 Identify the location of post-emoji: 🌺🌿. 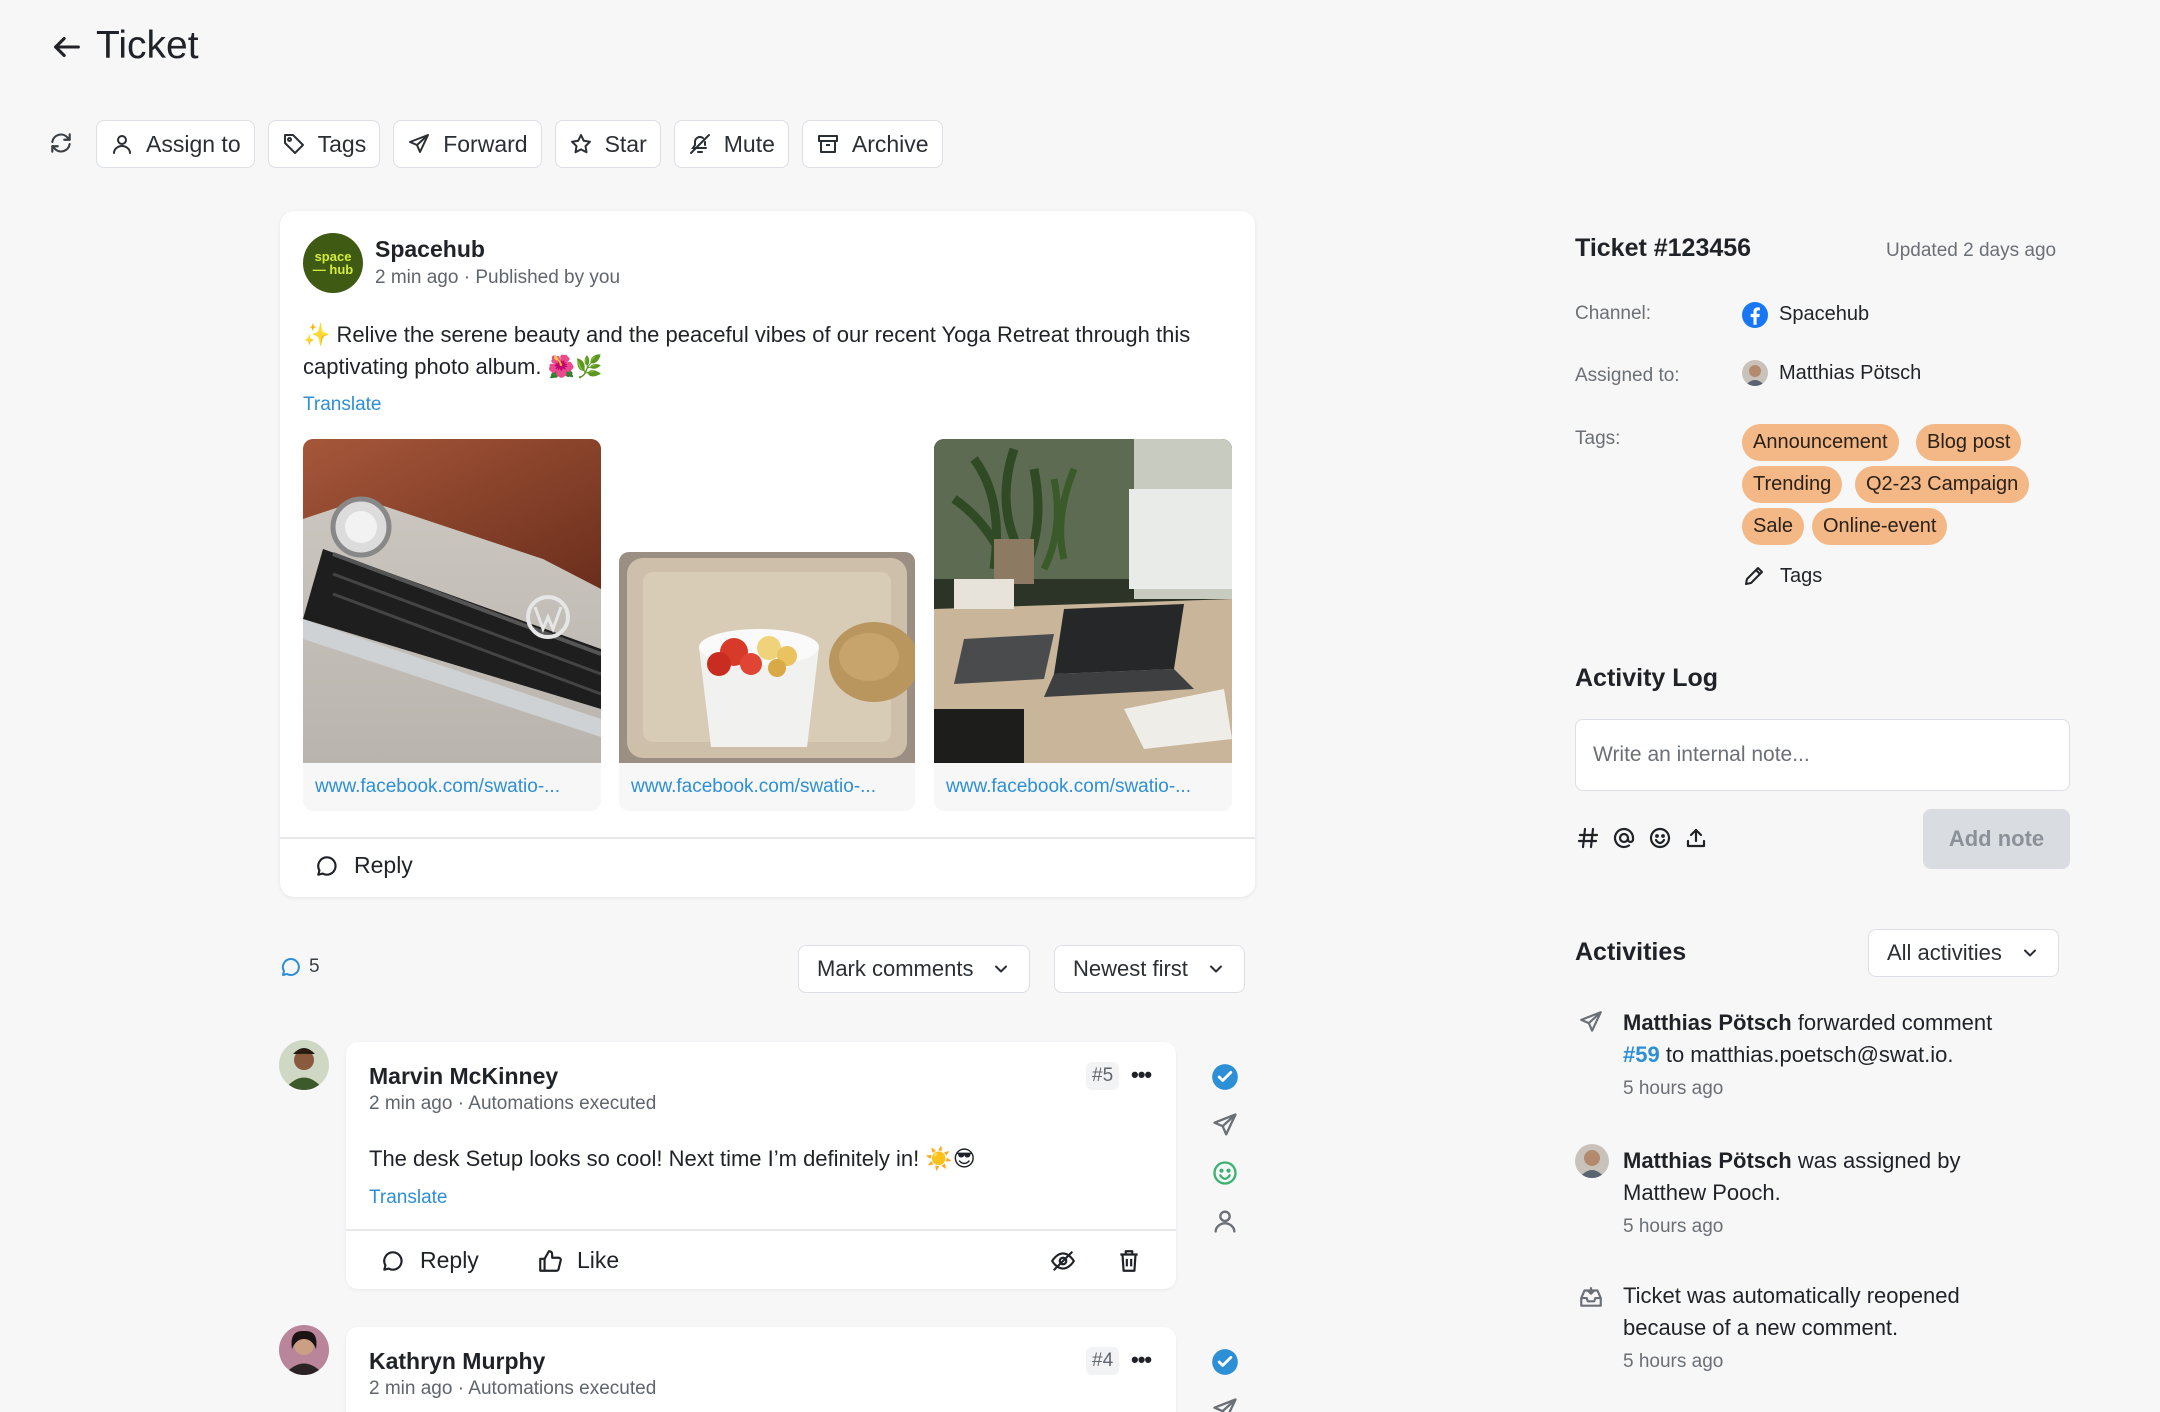
(575, 366).